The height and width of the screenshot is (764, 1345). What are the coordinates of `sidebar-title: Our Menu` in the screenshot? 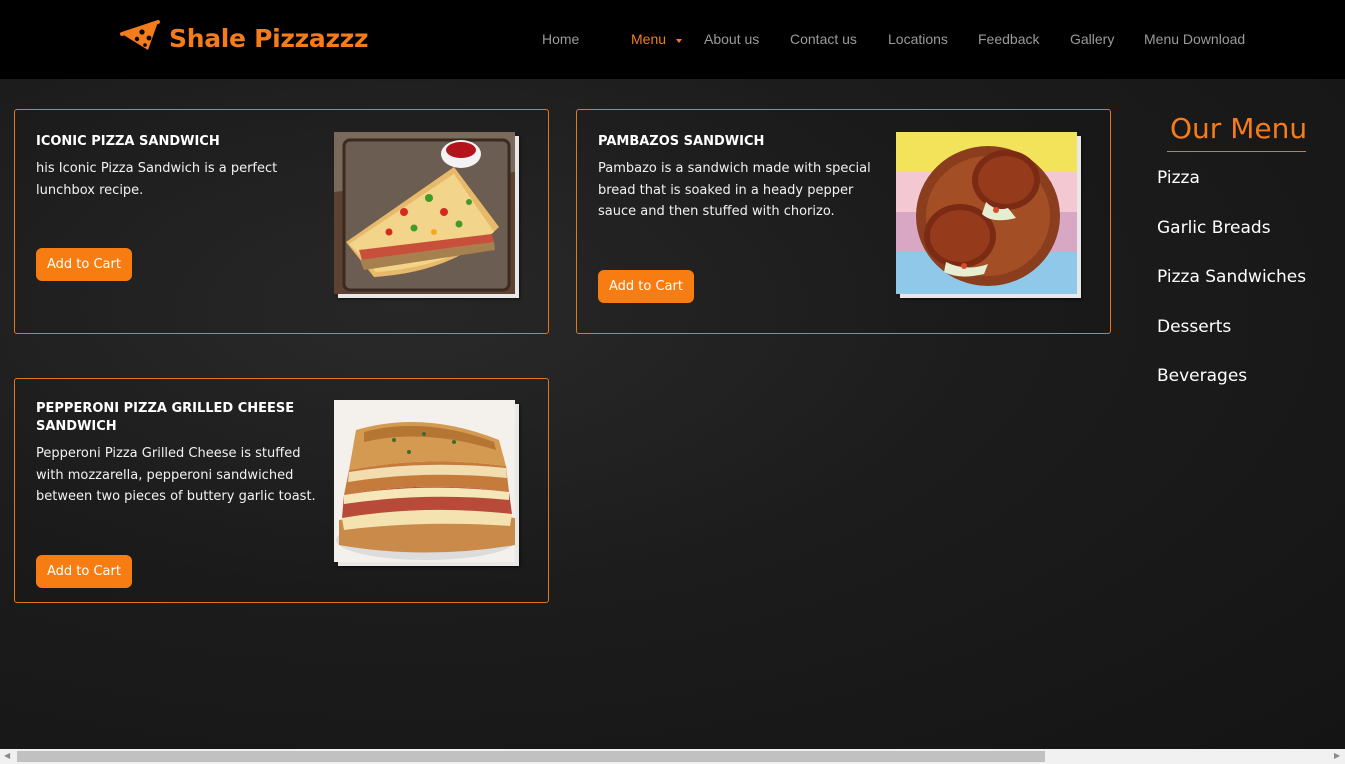 It's located at (1239, 128).